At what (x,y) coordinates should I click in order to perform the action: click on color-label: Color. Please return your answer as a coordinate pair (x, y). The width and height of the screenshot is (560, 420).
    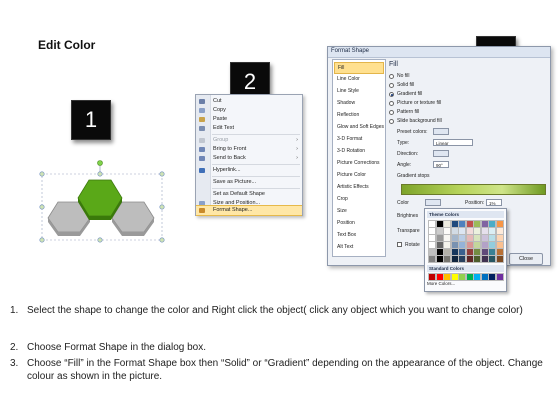
    Looking at the image, I should click on (403, 203).